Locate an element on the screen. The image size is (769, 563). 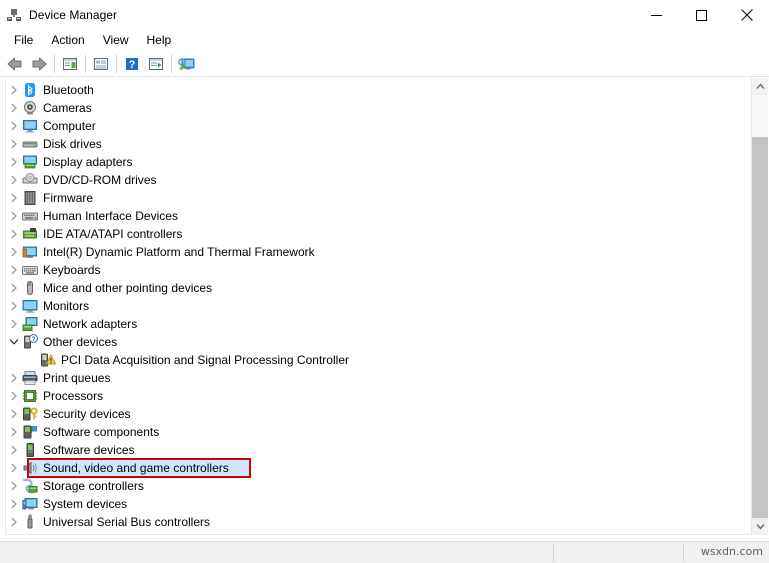
menu-help: Help is located at coordinates (159, 40).